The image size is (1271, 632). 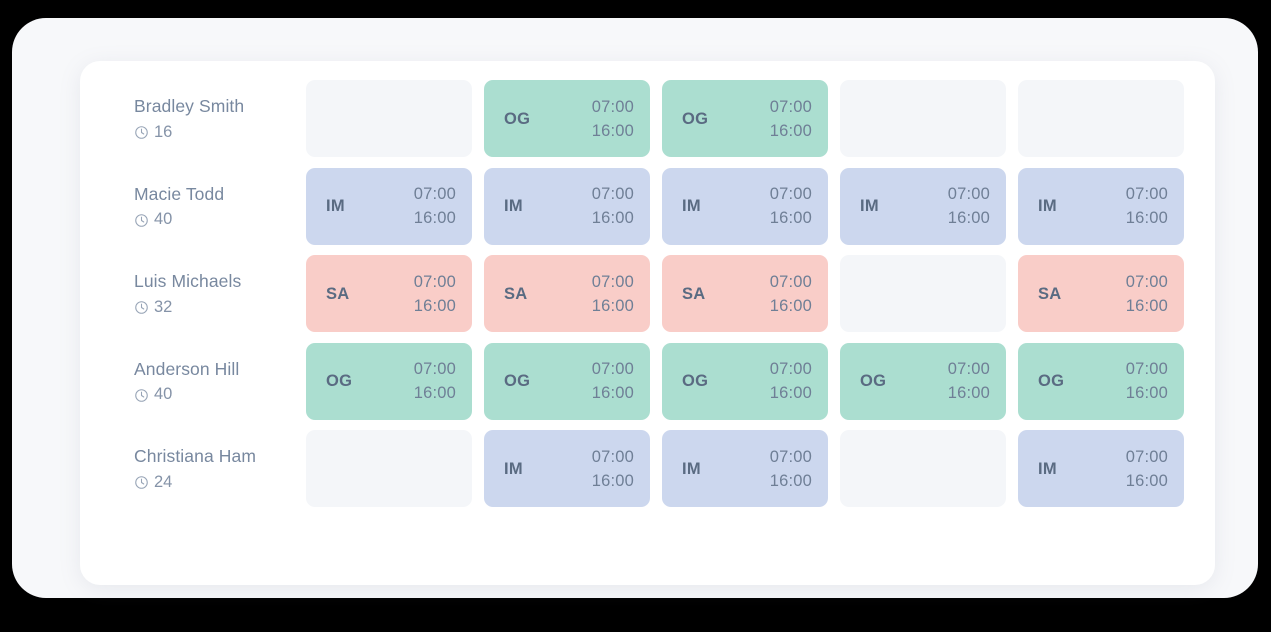 I want to click on employee-name: Anderson Hill, so click(x=187, y=368).